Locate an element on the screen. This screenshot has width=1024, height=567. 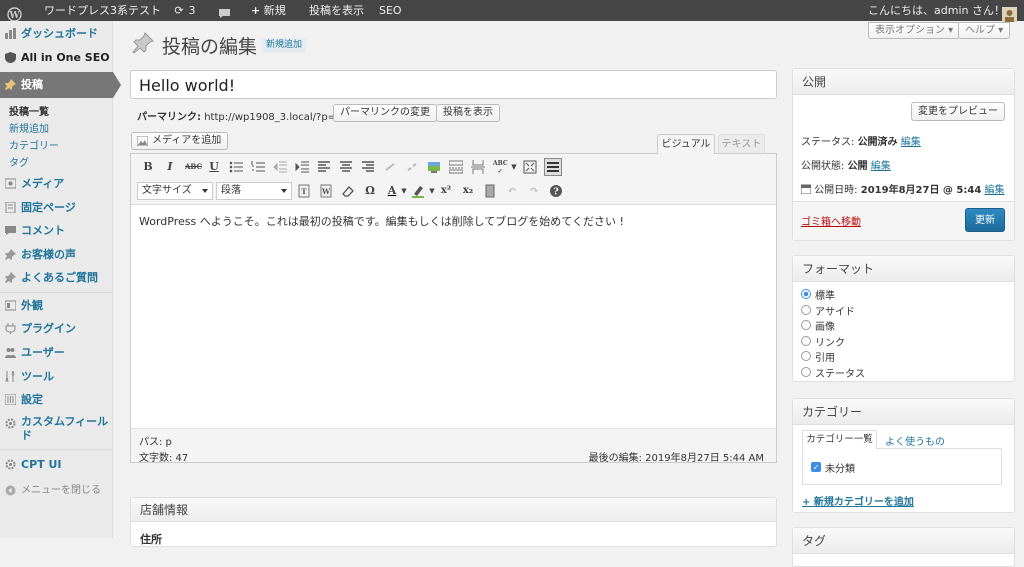
view-post-button: 投稿を表示 is located at coordinates (468, 113).